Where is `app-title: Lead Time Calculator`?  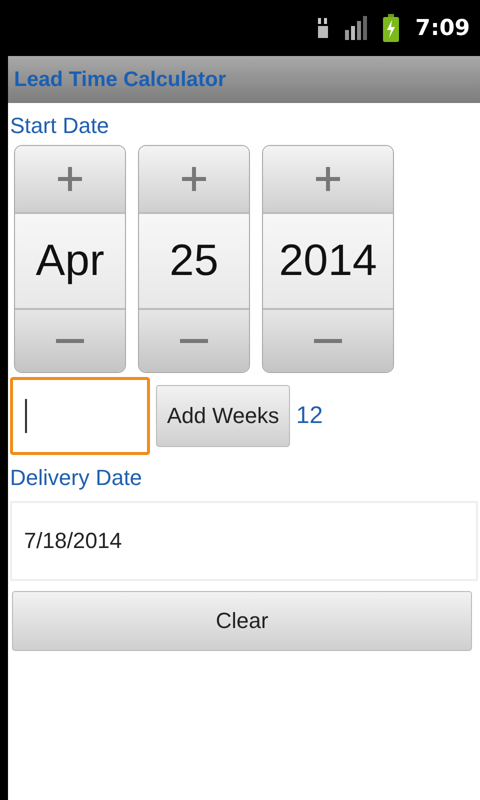
app-title: Lead Time Calculator is located at coordinates (120, 80).